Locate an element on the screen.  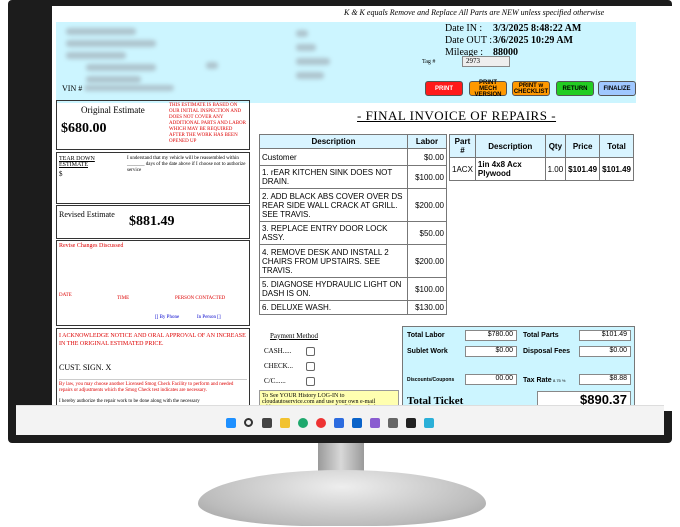
taskbar is located at coordinates (340, 420).